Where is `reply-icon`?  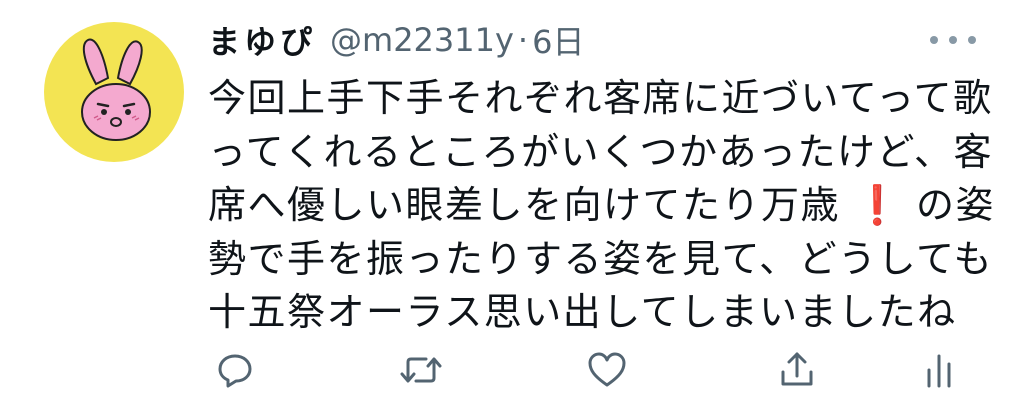 reply-icon is located at coordinates (235, 370).